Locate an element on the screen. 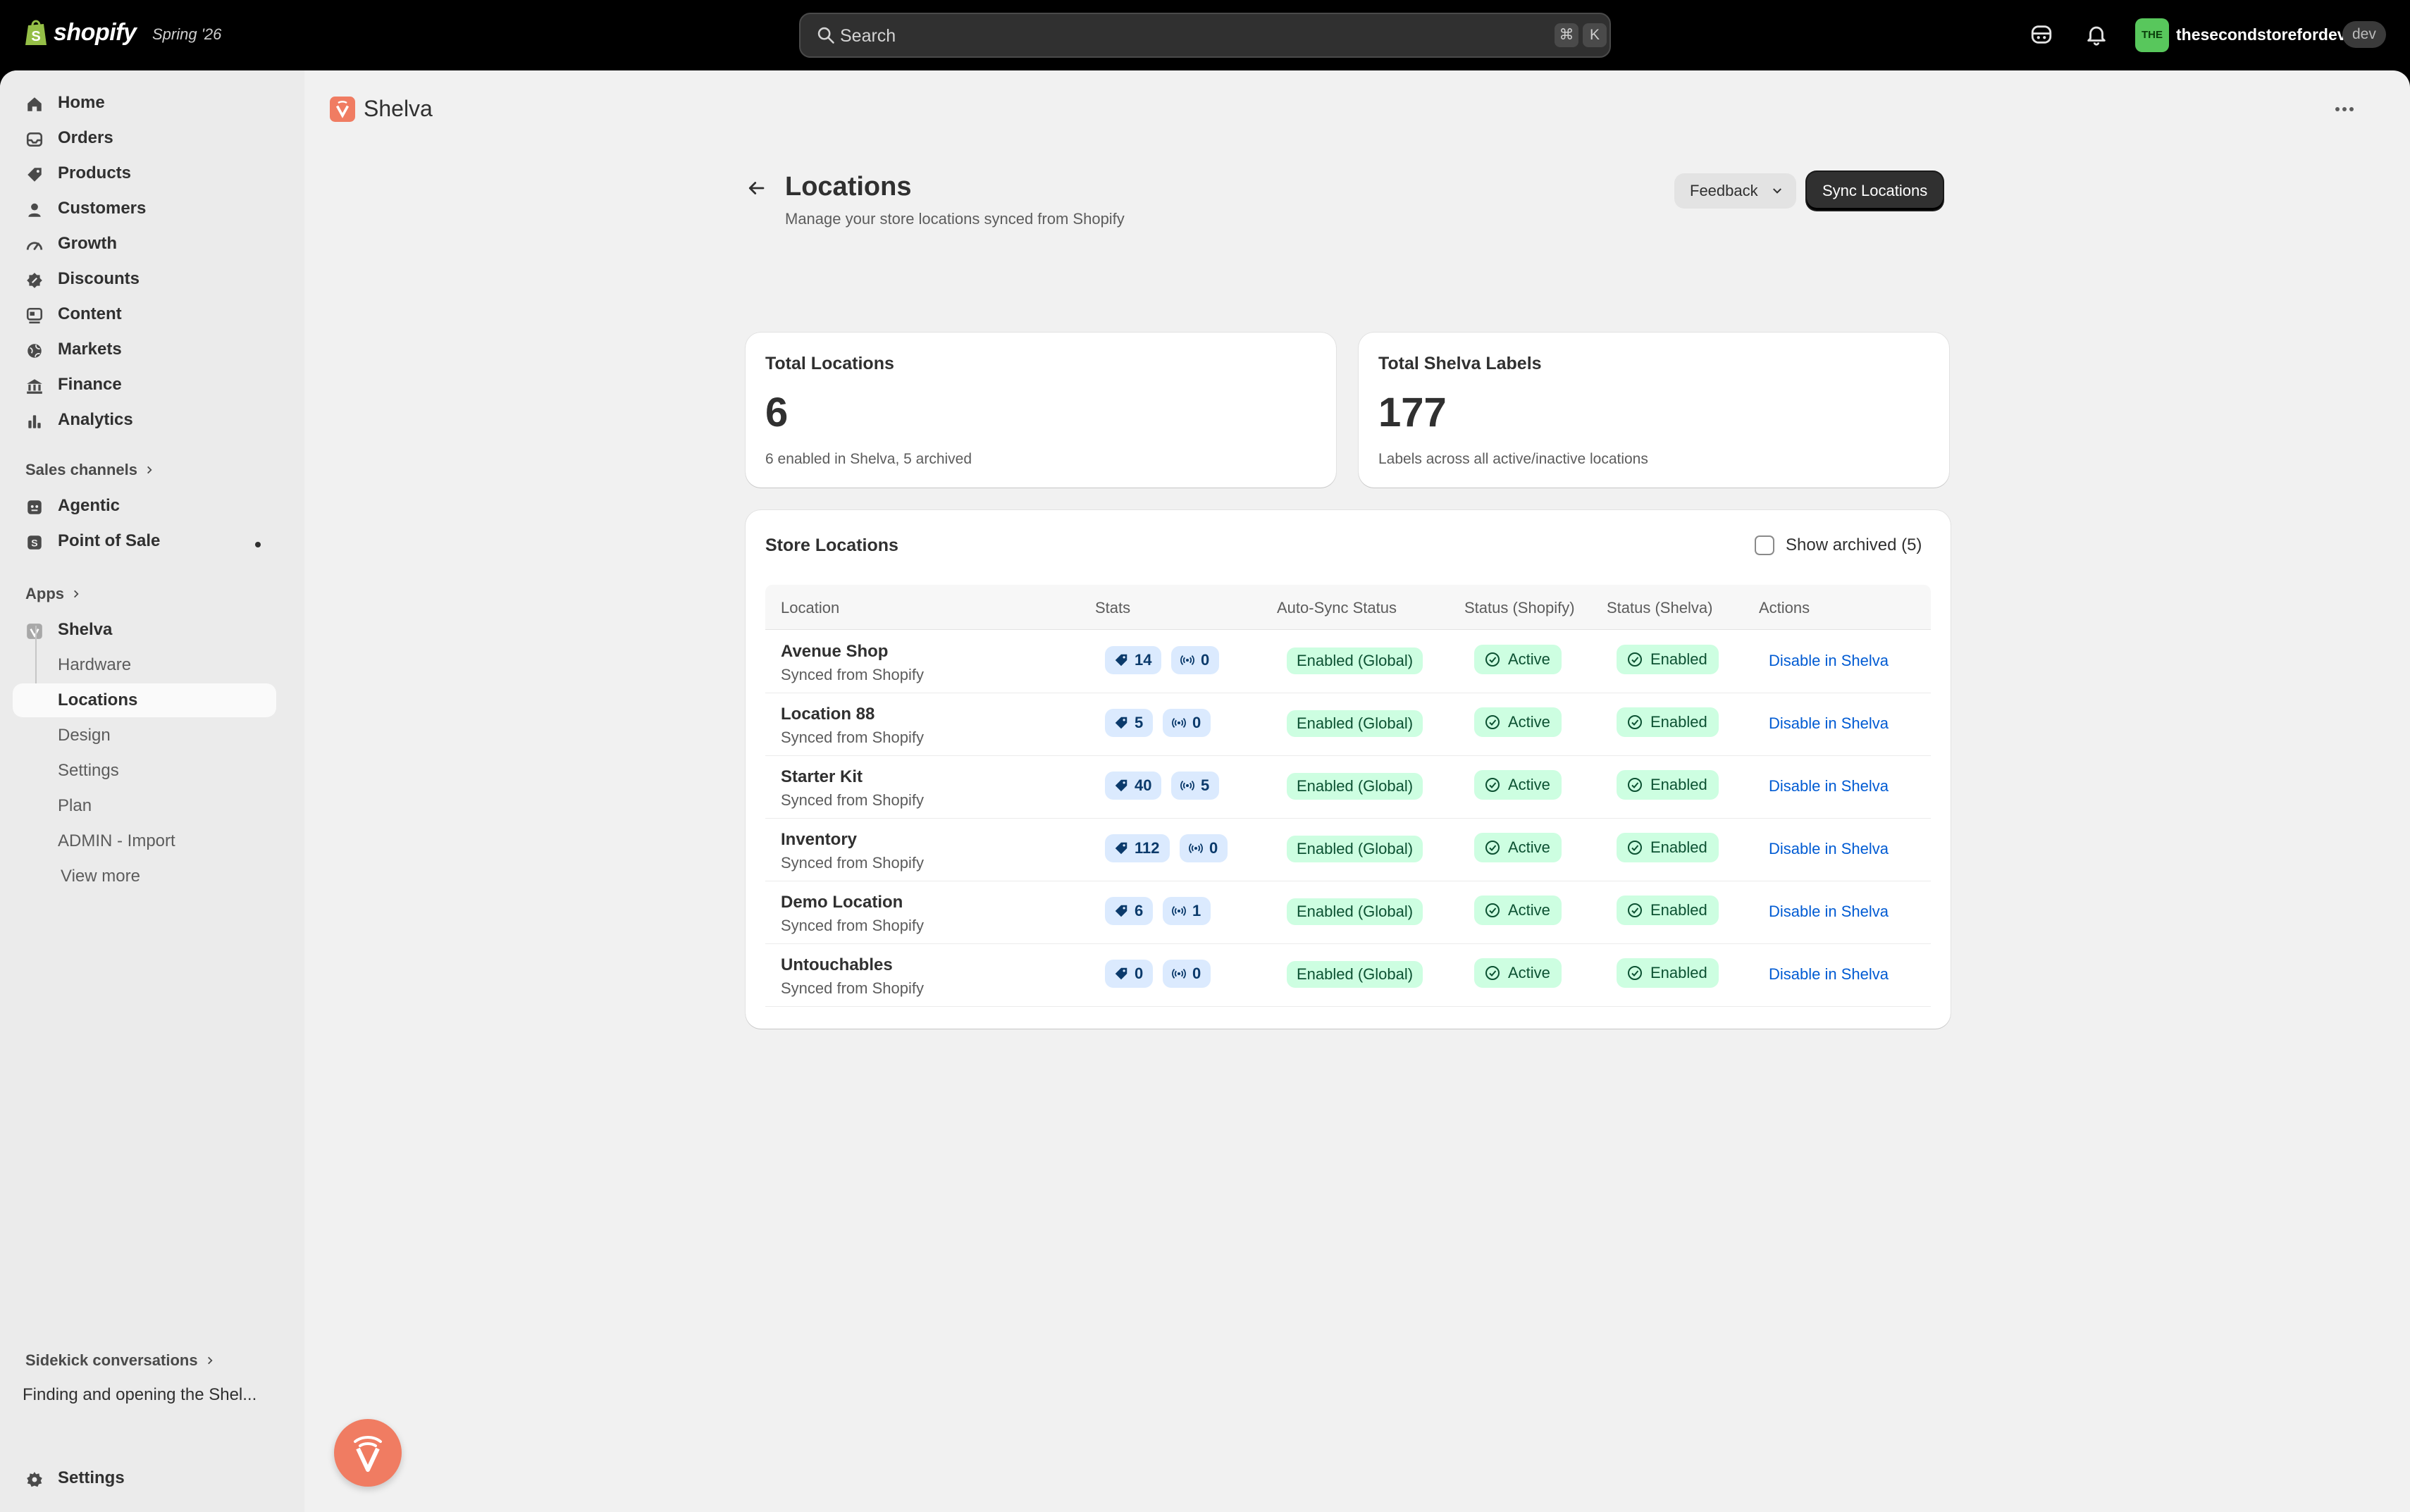  location-name: Starter Kit is located at coordinates (822, 777).